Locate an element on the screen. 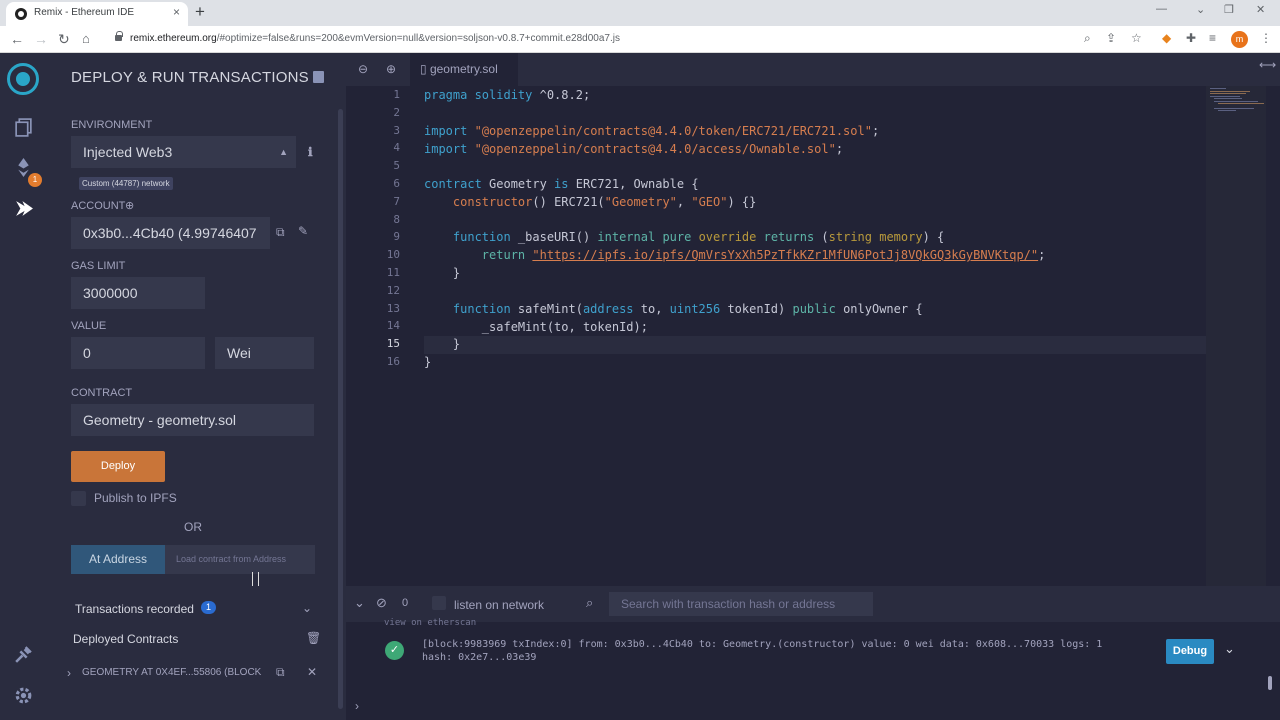  environment-select: Injected Web3 ▲ is located at coordinates (183, 152).